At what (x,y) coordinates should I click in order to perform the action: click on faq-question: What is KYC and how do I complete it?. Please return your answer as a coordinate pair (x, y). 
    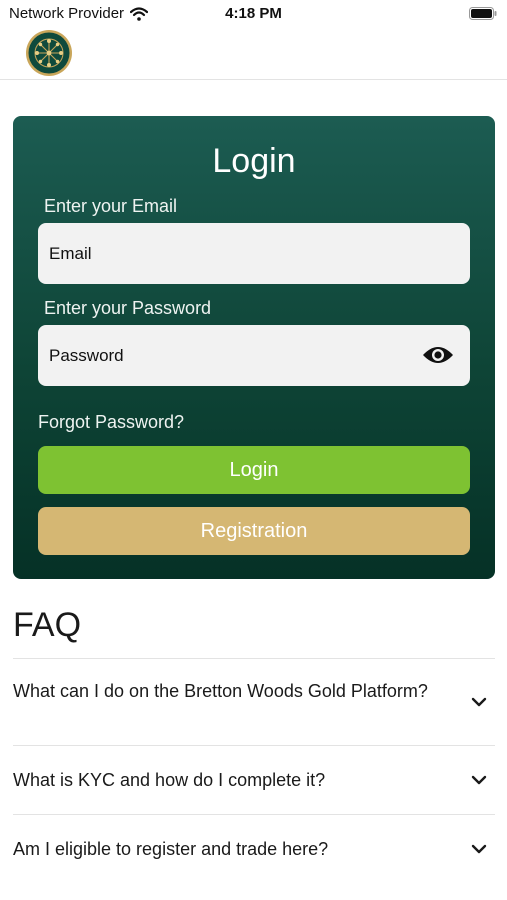
    Looking at the image, I should click on (169, 780).